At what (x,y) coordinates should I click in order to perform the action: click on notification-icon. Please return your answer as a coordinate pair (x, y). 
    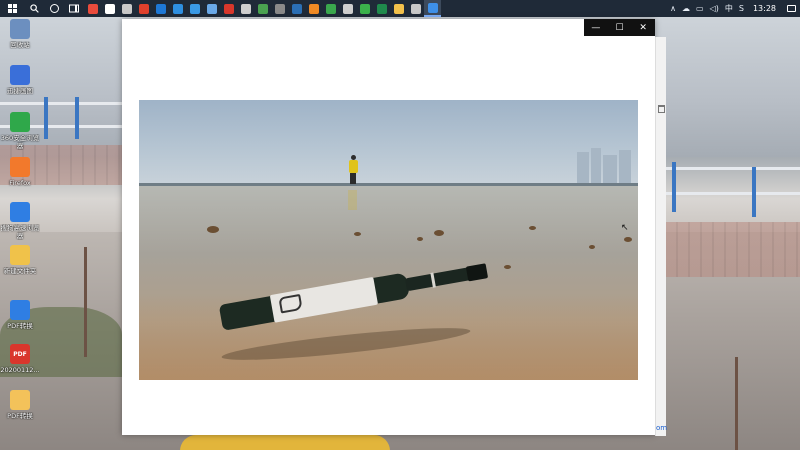
    Looking at the image, I should click on (791, 8).